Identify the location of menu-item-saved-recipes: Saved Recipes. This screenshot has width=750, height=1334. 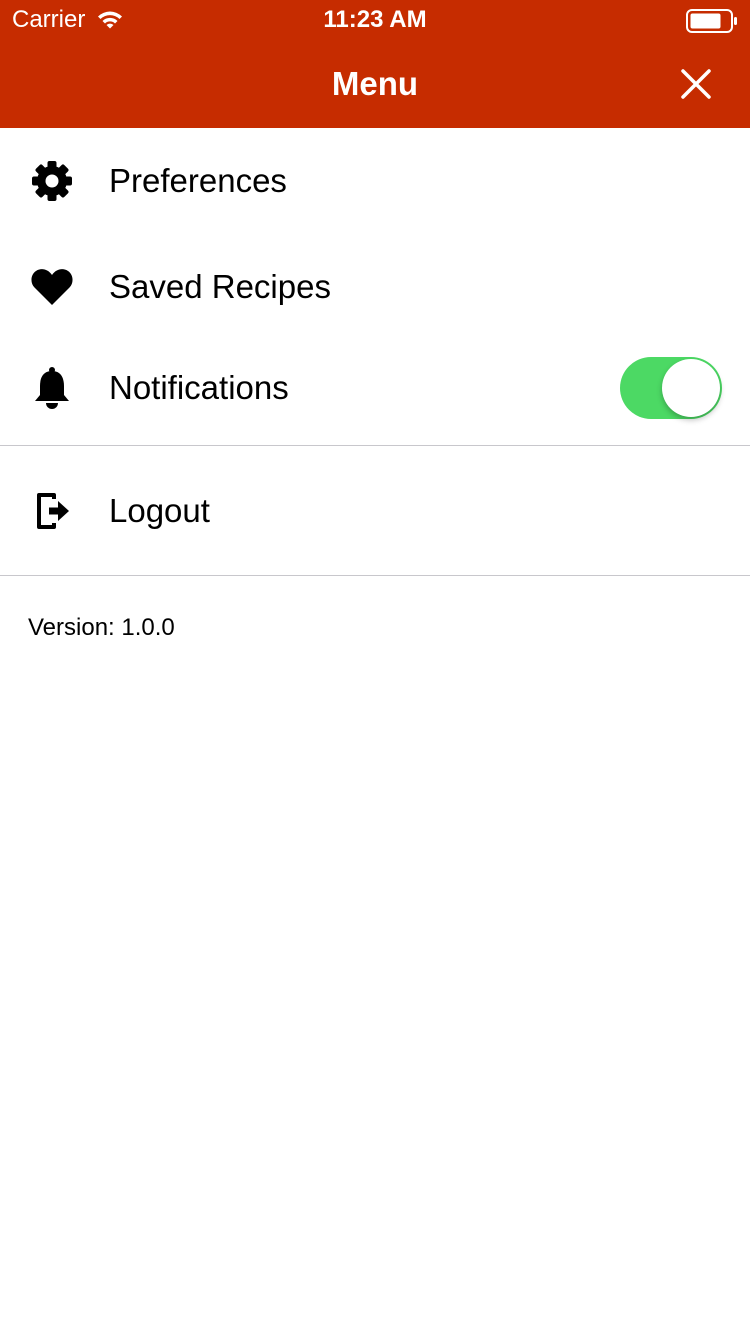
(375, 287).